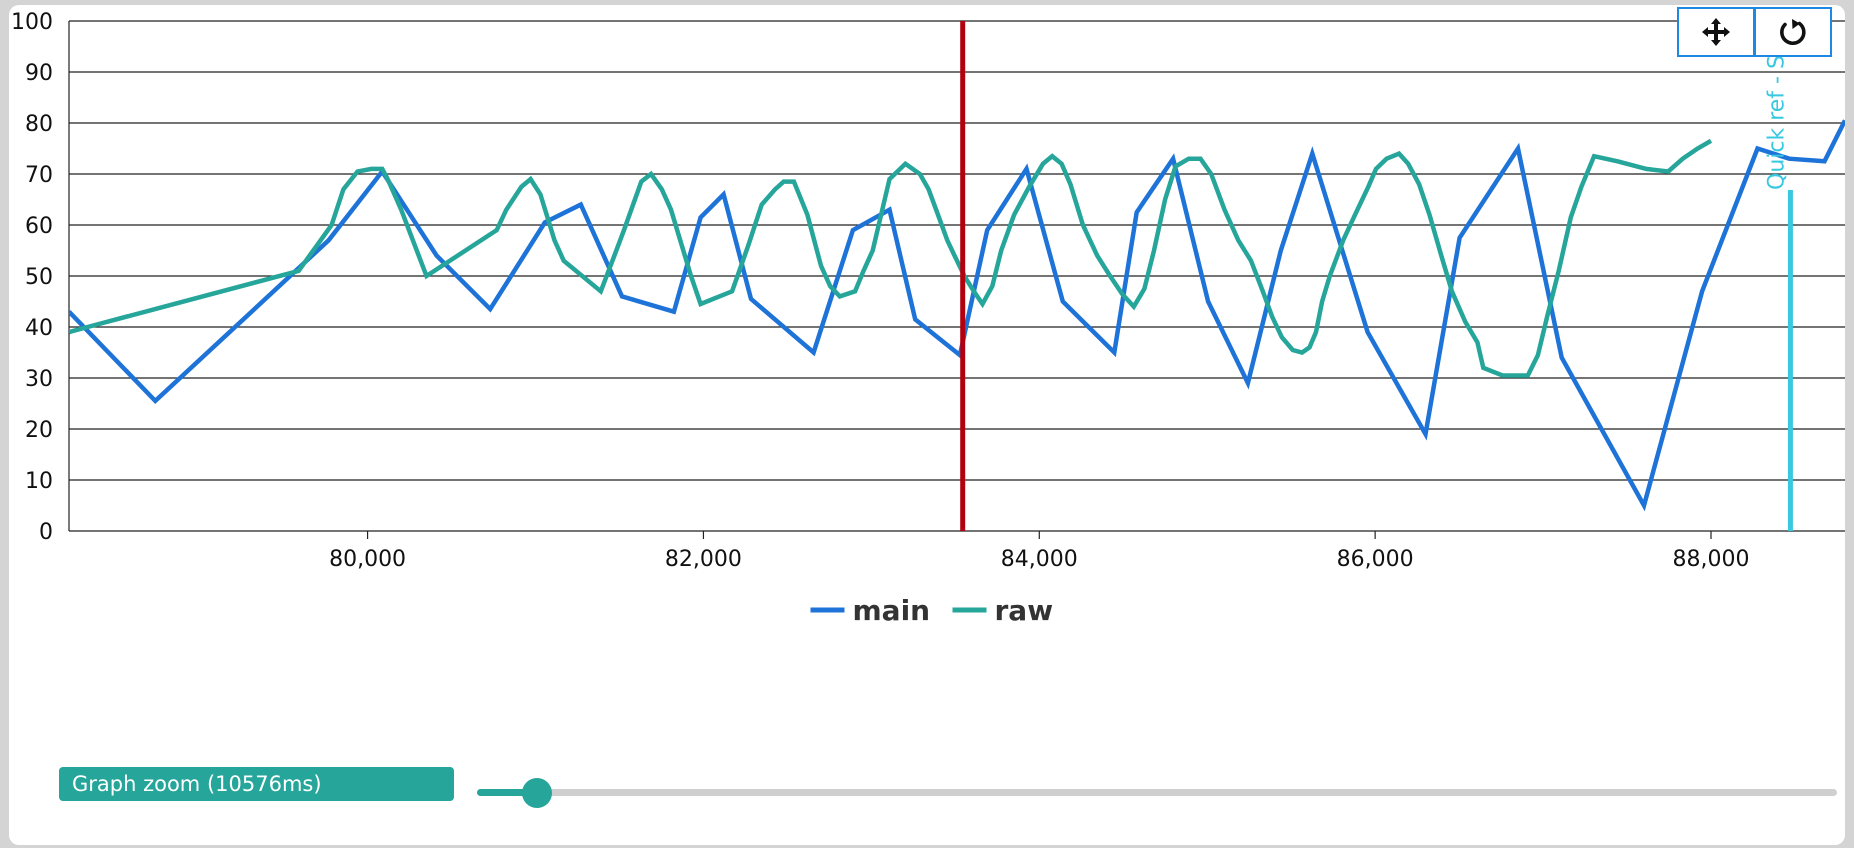 This screenshot has width=1854, height=848. What do you see at coordinates (892, 610) in the screenshot?
I see `legend-label-main: main` at bounding box center [892, 610].